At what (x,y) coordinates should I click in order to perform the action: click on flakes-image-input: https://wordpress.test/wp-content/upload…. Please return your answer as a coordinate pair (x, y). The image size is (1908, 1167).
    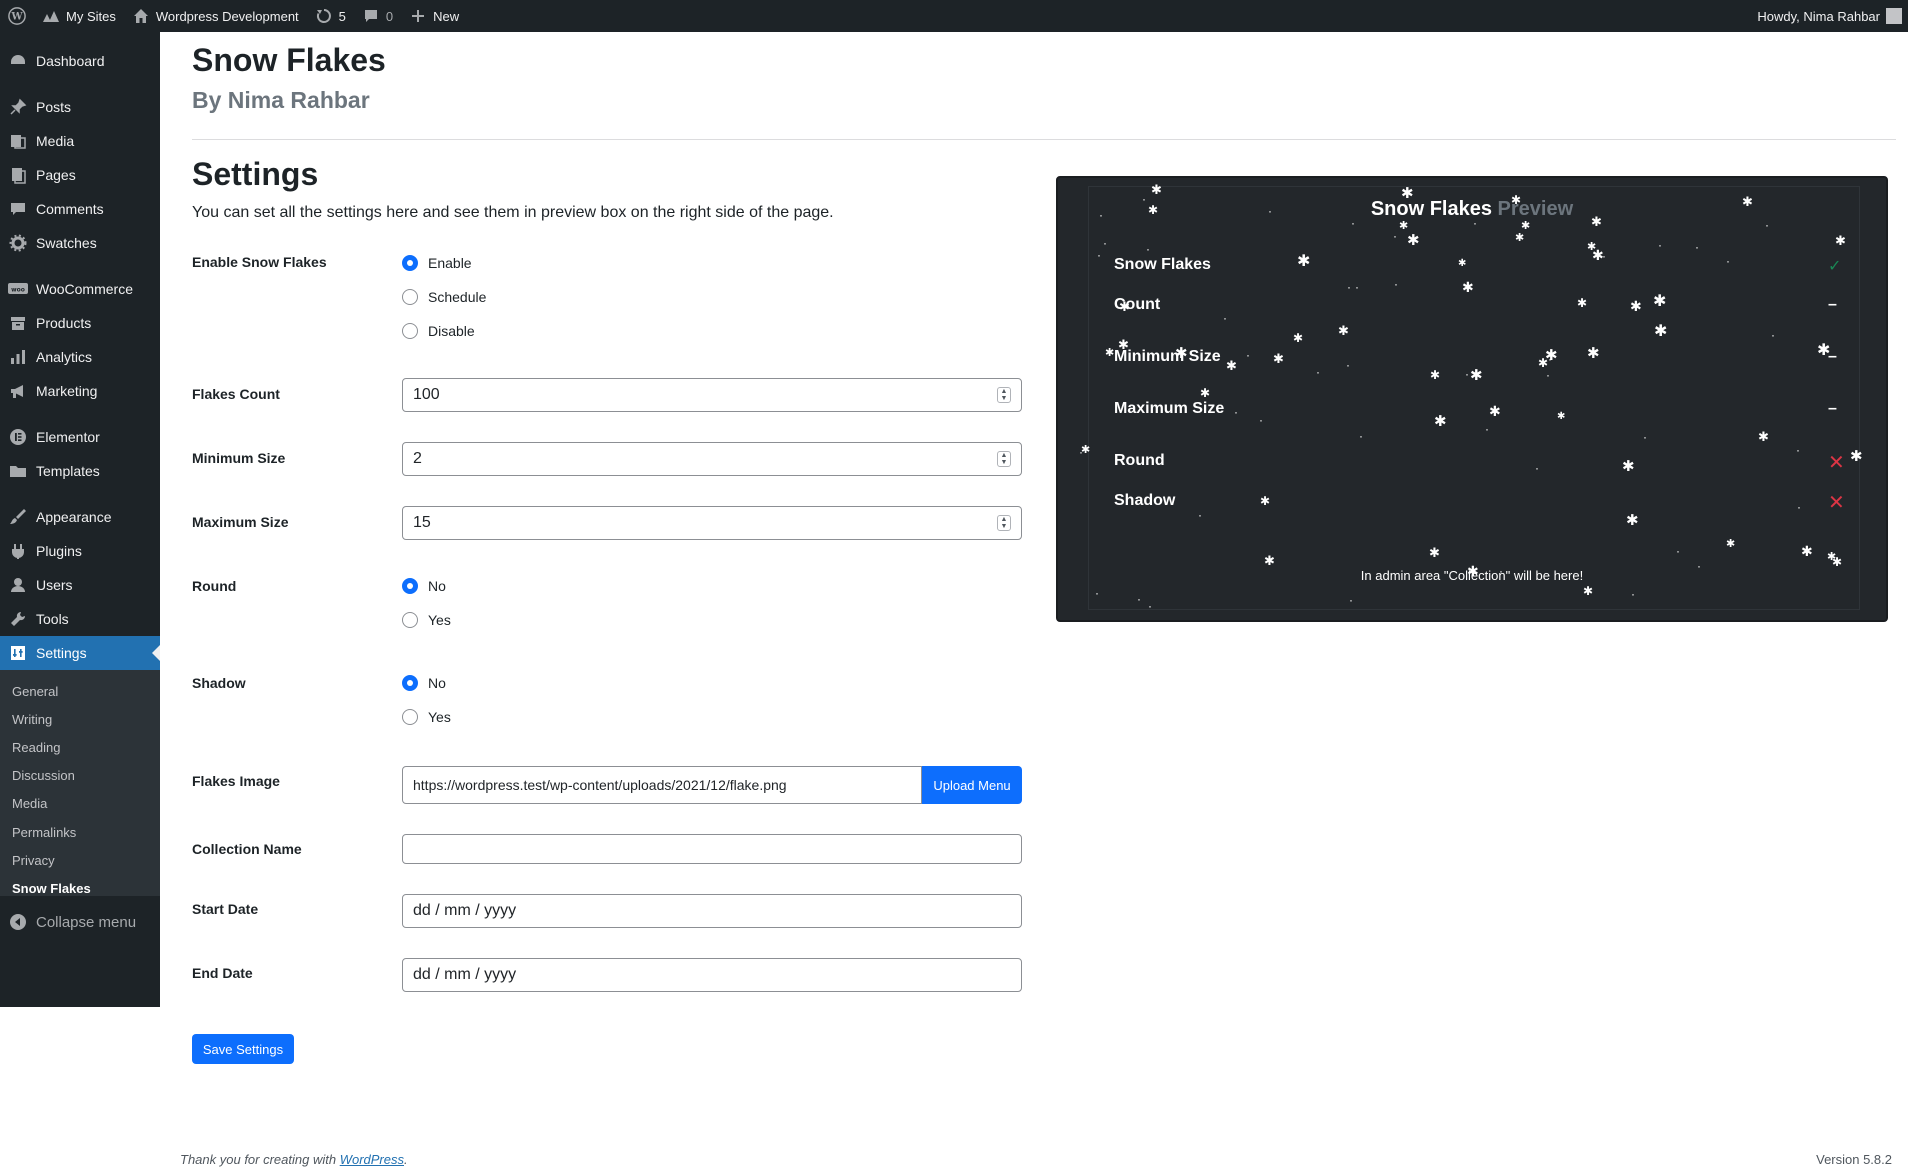
    Looking at the image, I should click on (662, 785).